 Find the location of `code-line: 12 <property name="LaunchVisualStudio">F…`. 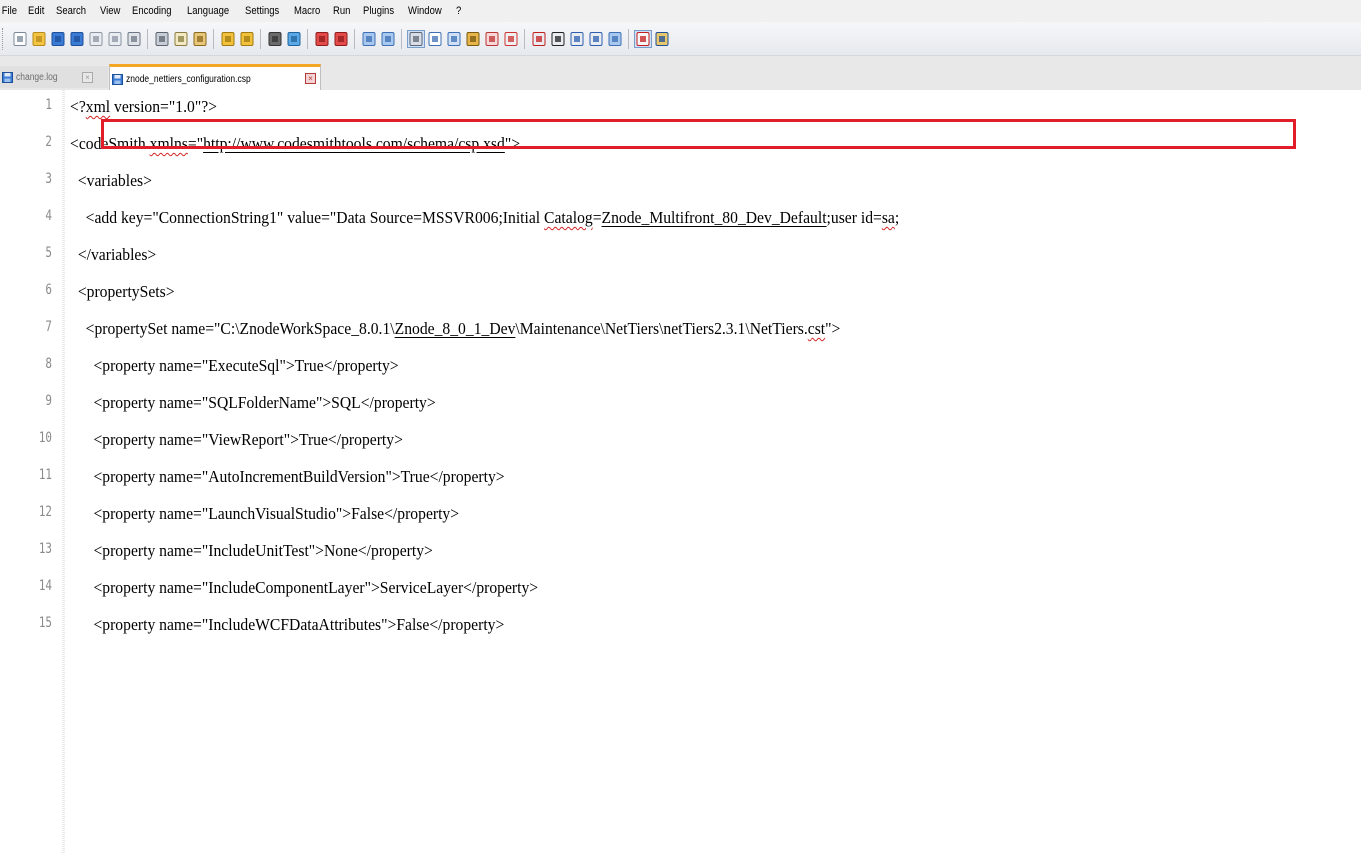

code-line: 12 <property name="LaunchVisualStudio">F… is located at coordinates (680, 515).